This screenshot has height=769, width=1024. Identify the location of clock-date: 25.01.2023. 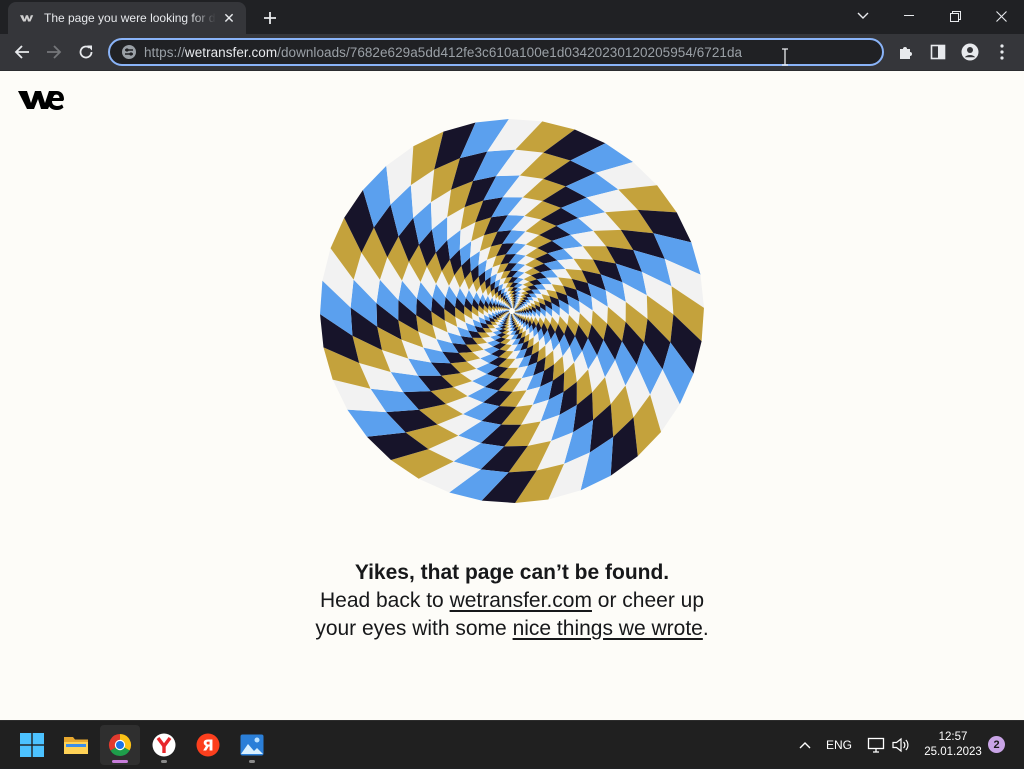
(953, 752).